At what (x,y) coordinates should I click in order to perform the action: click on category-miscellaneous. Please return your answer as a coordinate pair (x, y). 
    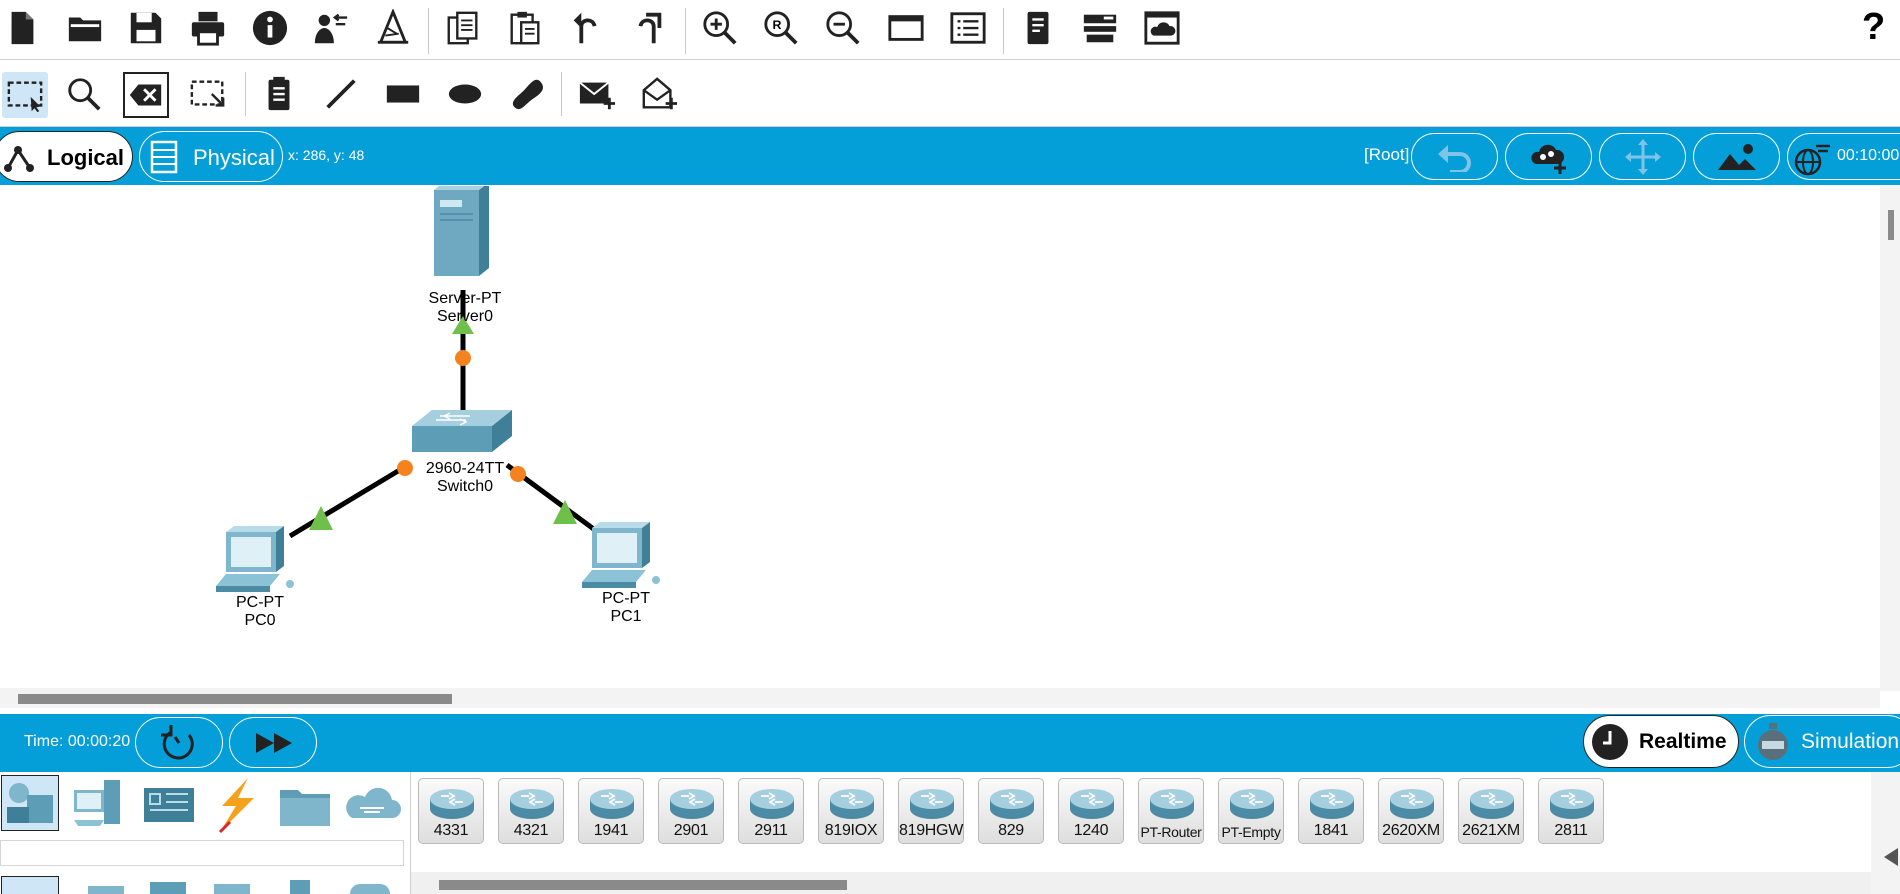
    Looking at the image, I should click on (305, 805).